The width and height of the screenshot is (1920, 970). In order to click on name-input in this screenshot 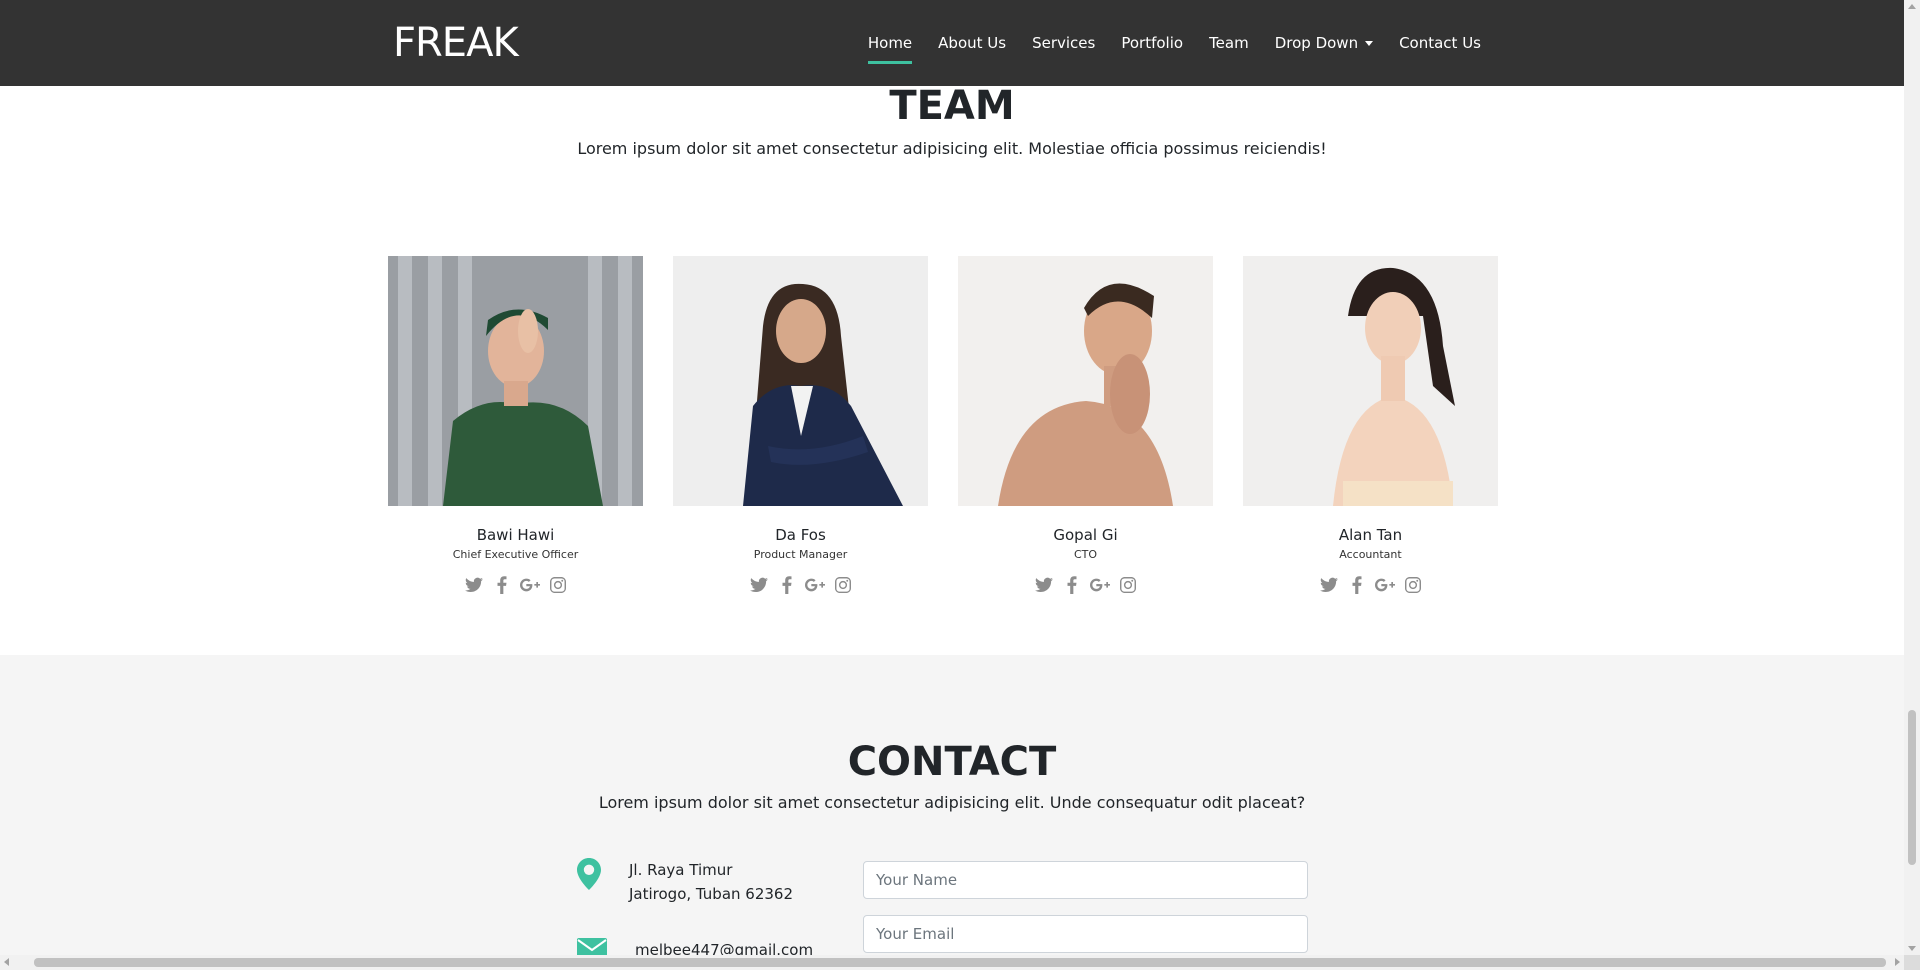, I will do `click(1085, 880)`.